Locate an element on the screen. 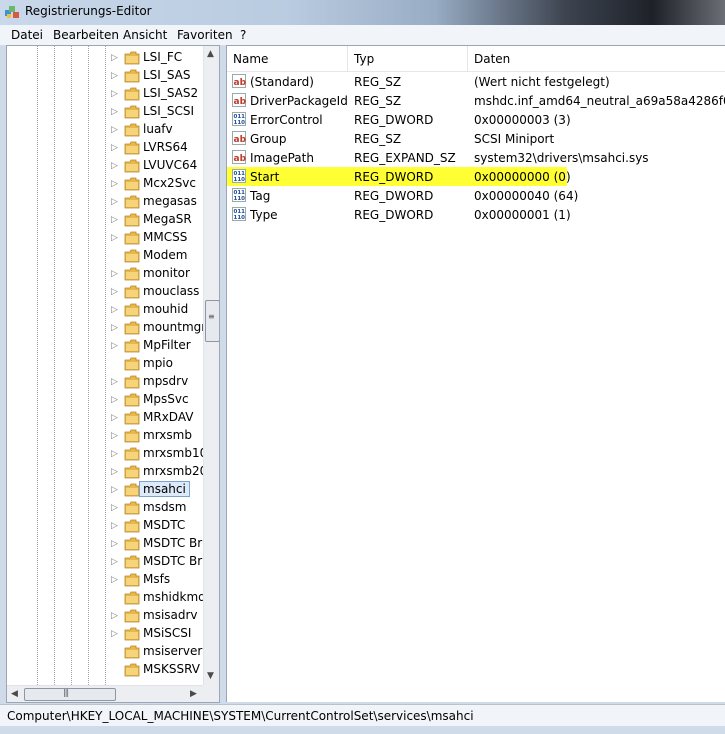  column-header-type: Typ is located at coordinates (364, 59).